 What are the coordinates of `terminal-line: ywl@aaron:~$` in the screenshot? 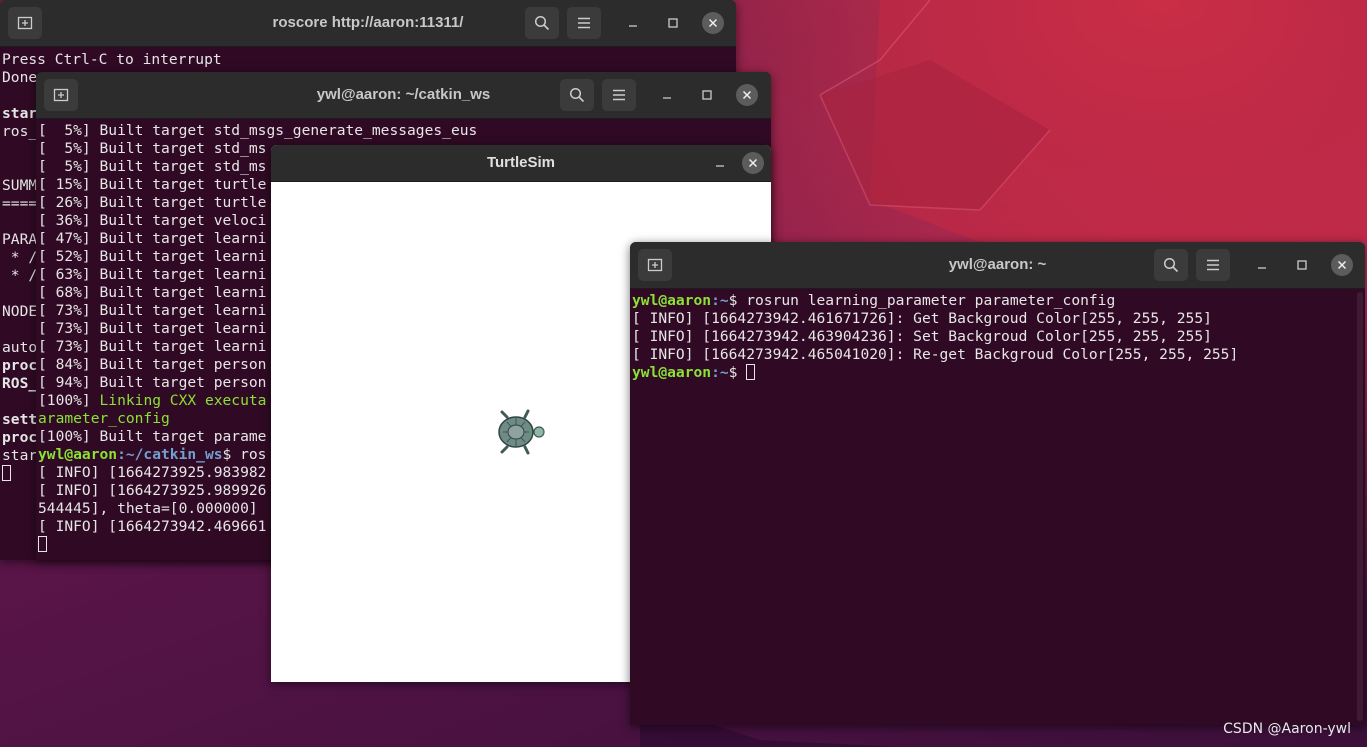 It's located at (998, 373).